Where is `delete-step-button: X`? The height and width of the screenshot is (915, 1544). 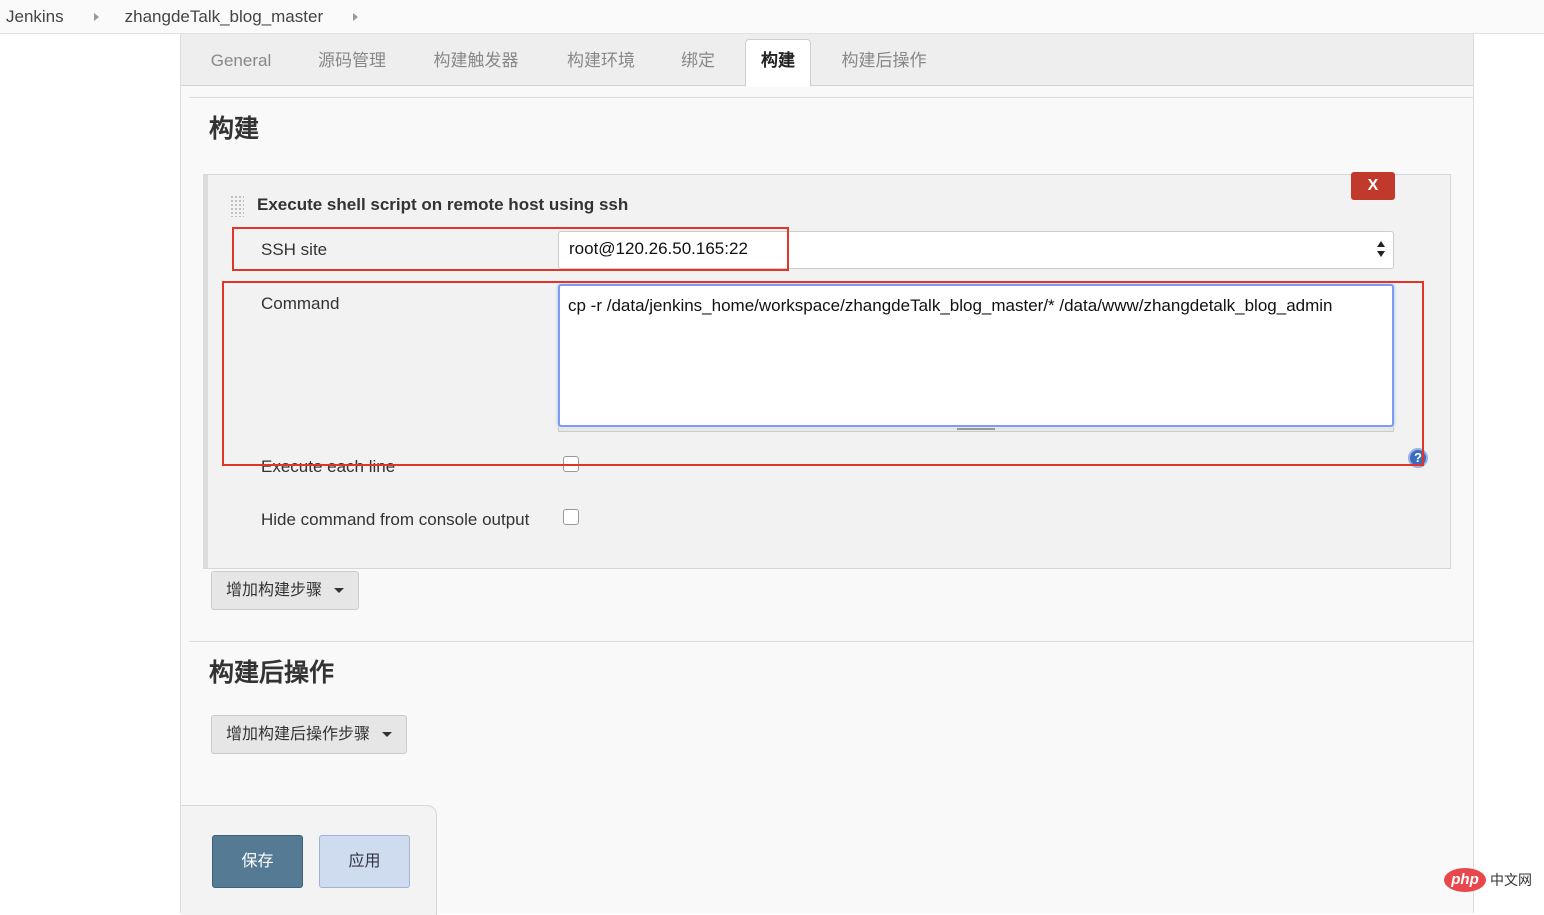 delete-step-button: X is located at coordinates (1373, 186).